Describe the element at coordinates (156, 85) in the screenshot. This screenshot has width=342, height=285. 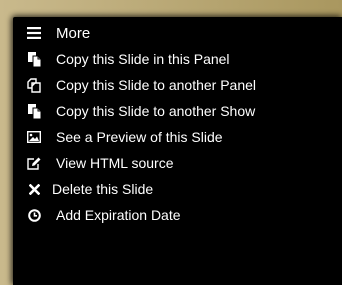
I see `menu-item-label: Copy this Slide to another Panel` at that location.